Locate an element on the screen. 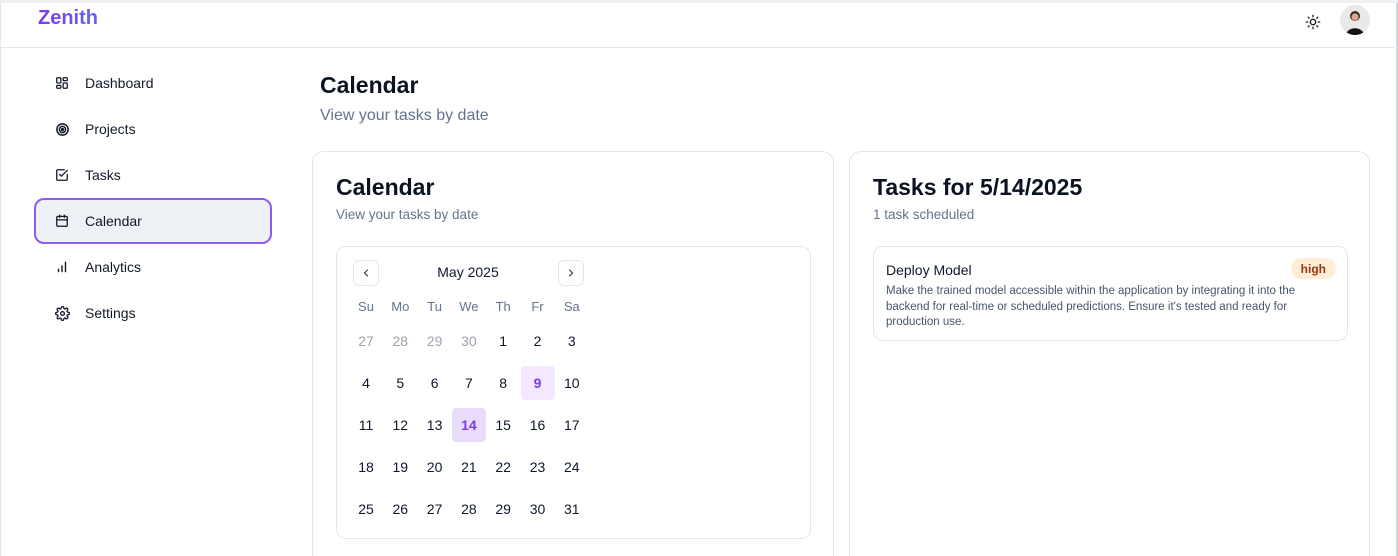 This screenshot has width=1398, height=556. calendar-day: 9 is located at coordinates (537, 383).